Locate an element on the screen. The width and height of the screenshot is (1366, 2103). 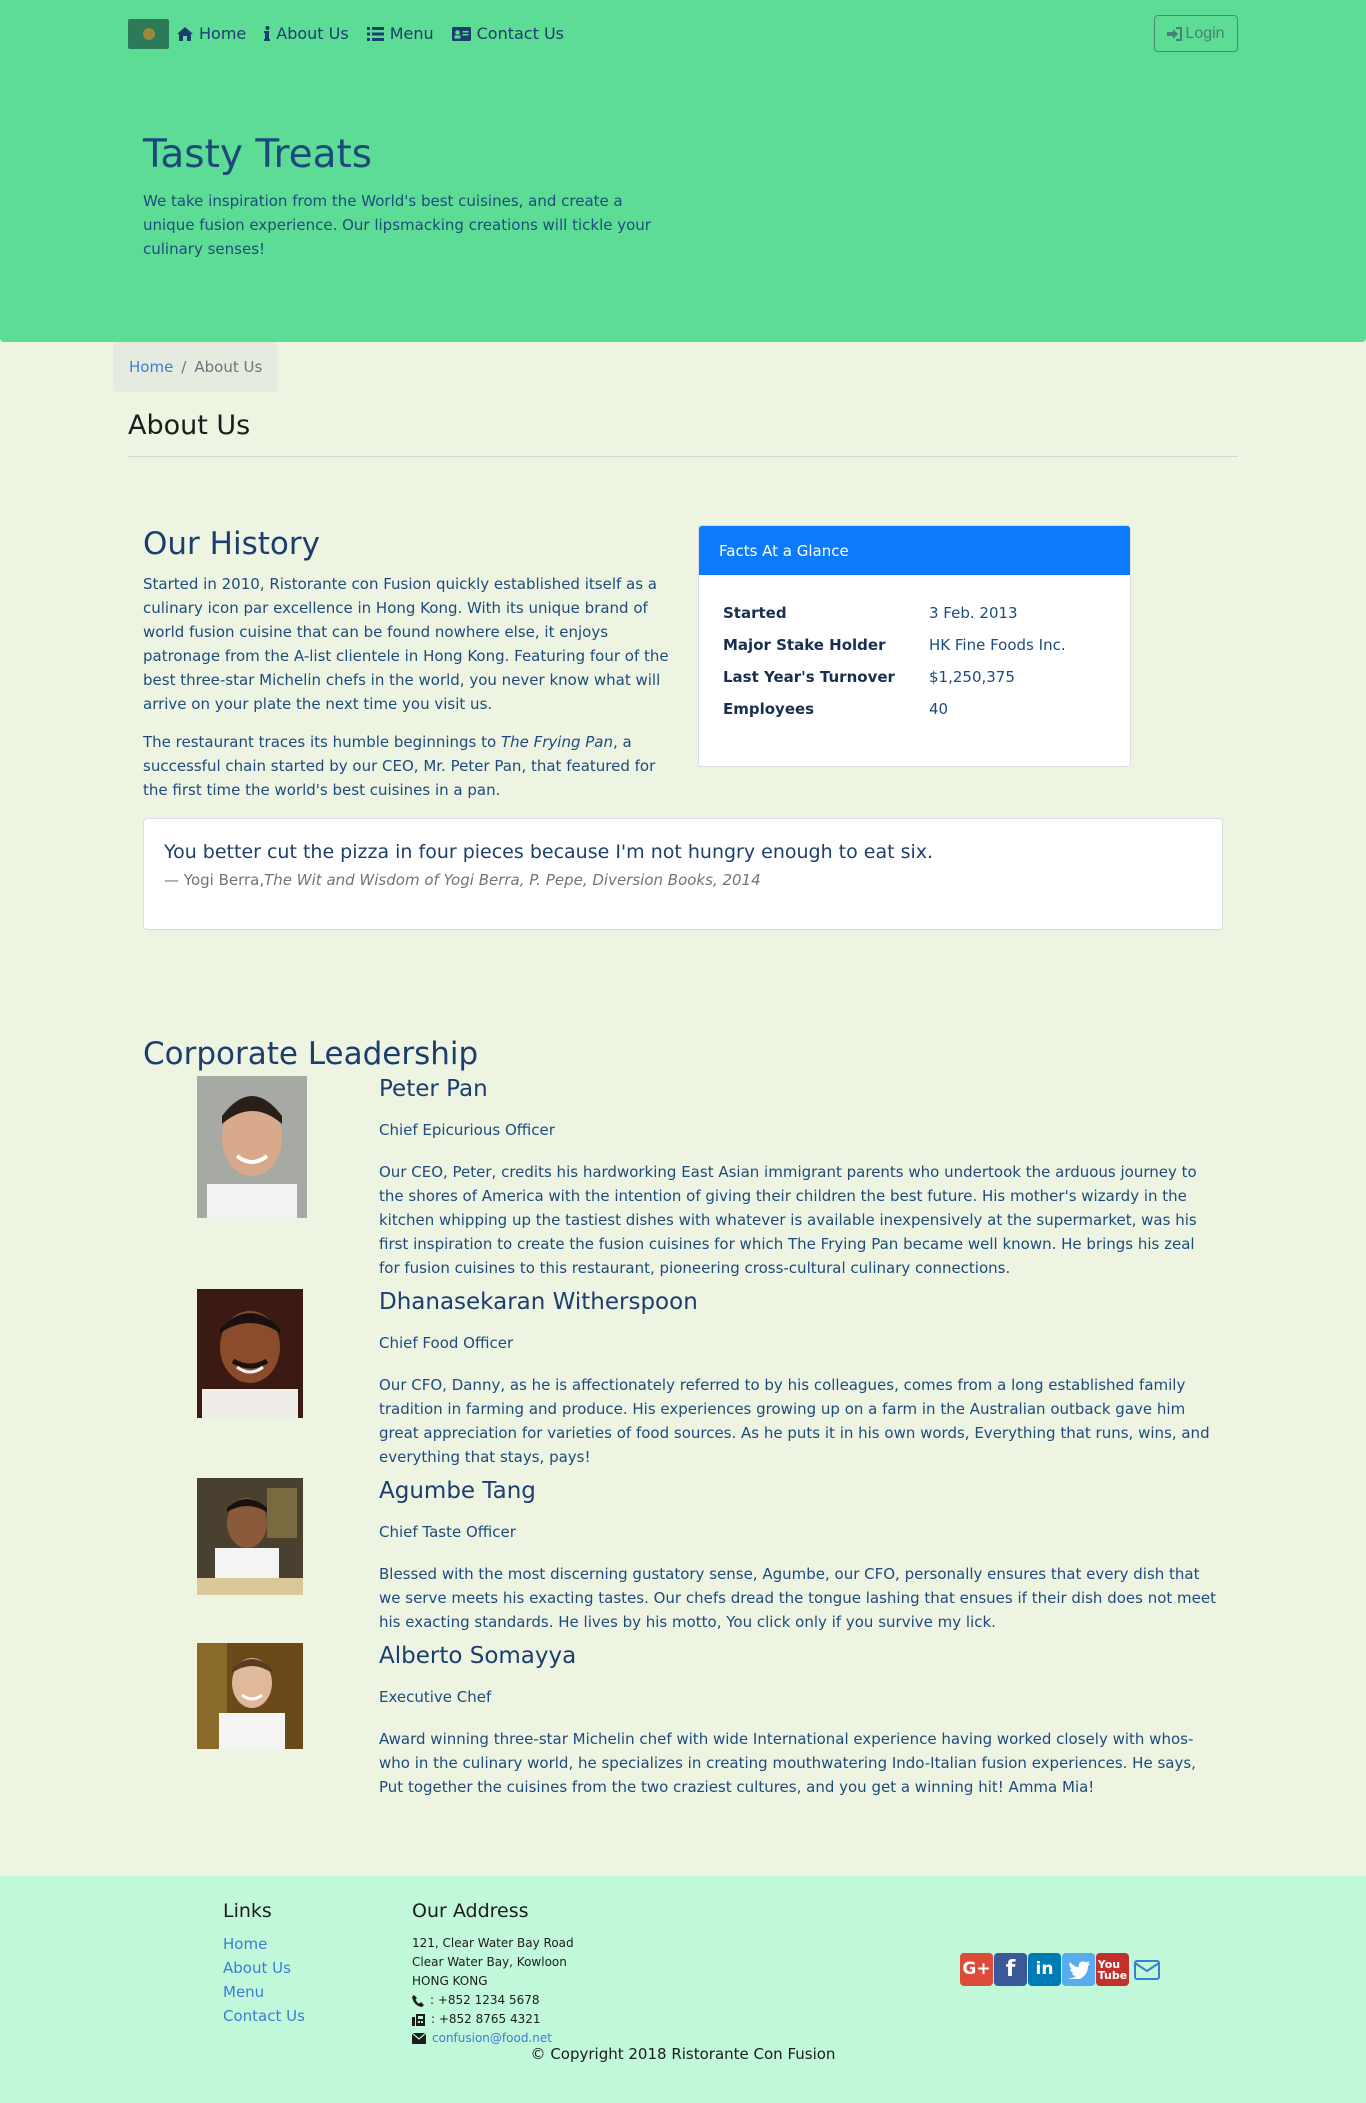
fact-value: HK Fine Foods Inc. is located at coordinates (997, 645).